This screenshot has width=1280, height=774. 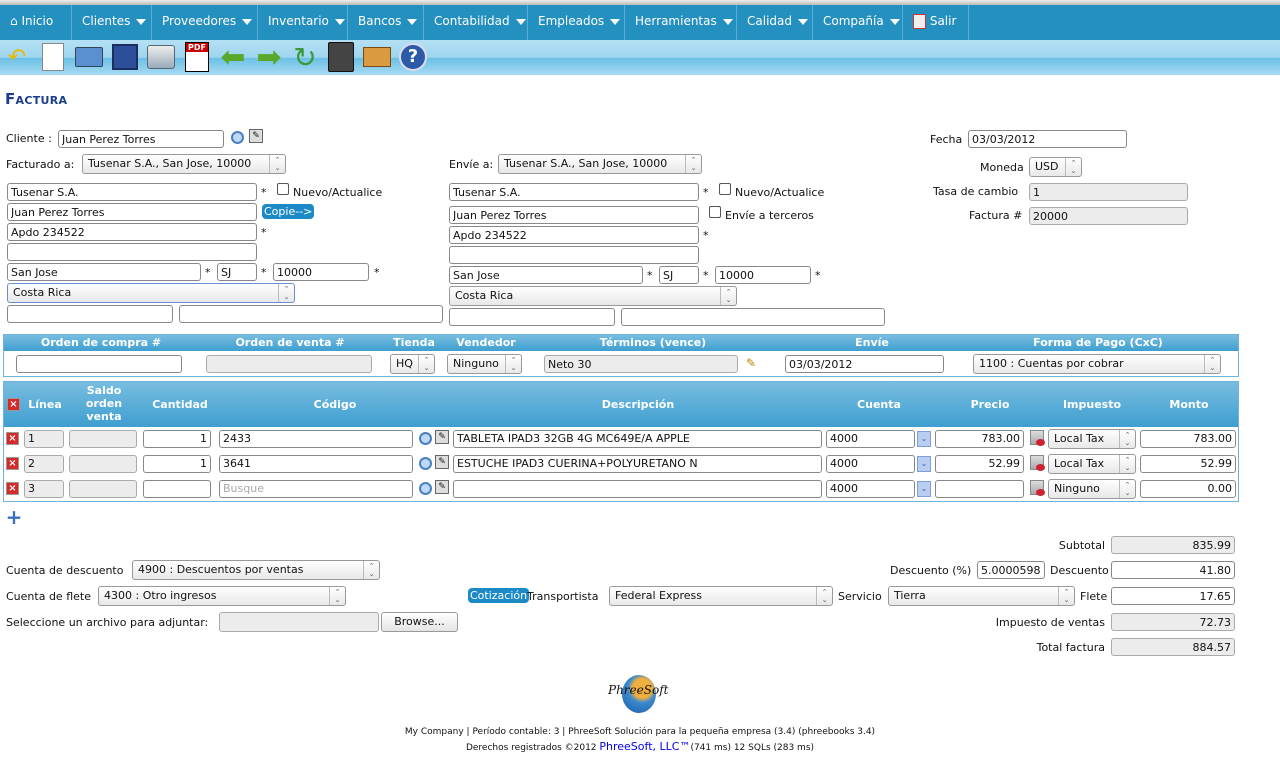 I want to click on desc-pct-input, so click(x=1011, y=570).